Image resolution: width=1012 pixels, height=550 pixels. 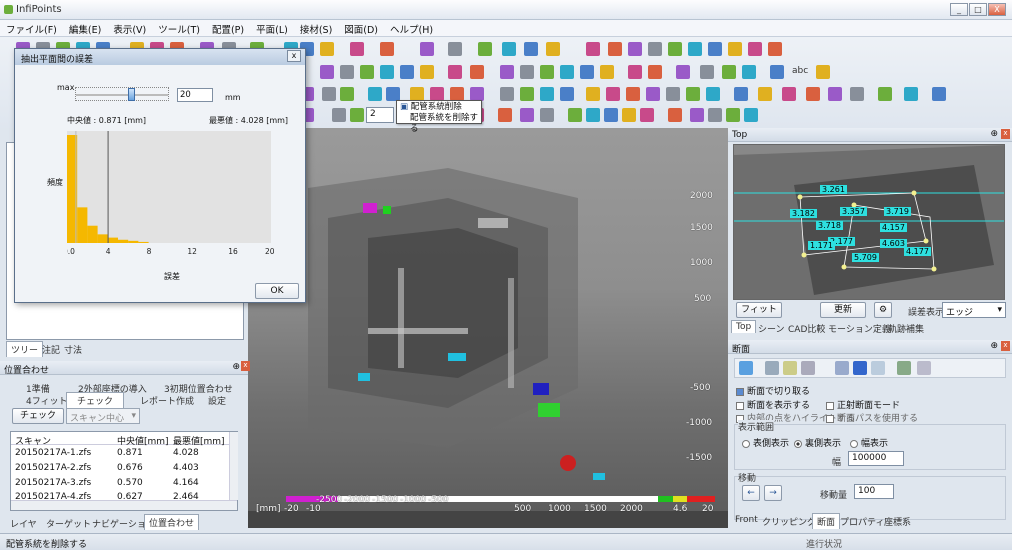 What do you see at coordinates (143, 440) in the screenshot?
I see `col-median: 中央値[mm]` at bounding box center [143, 440].